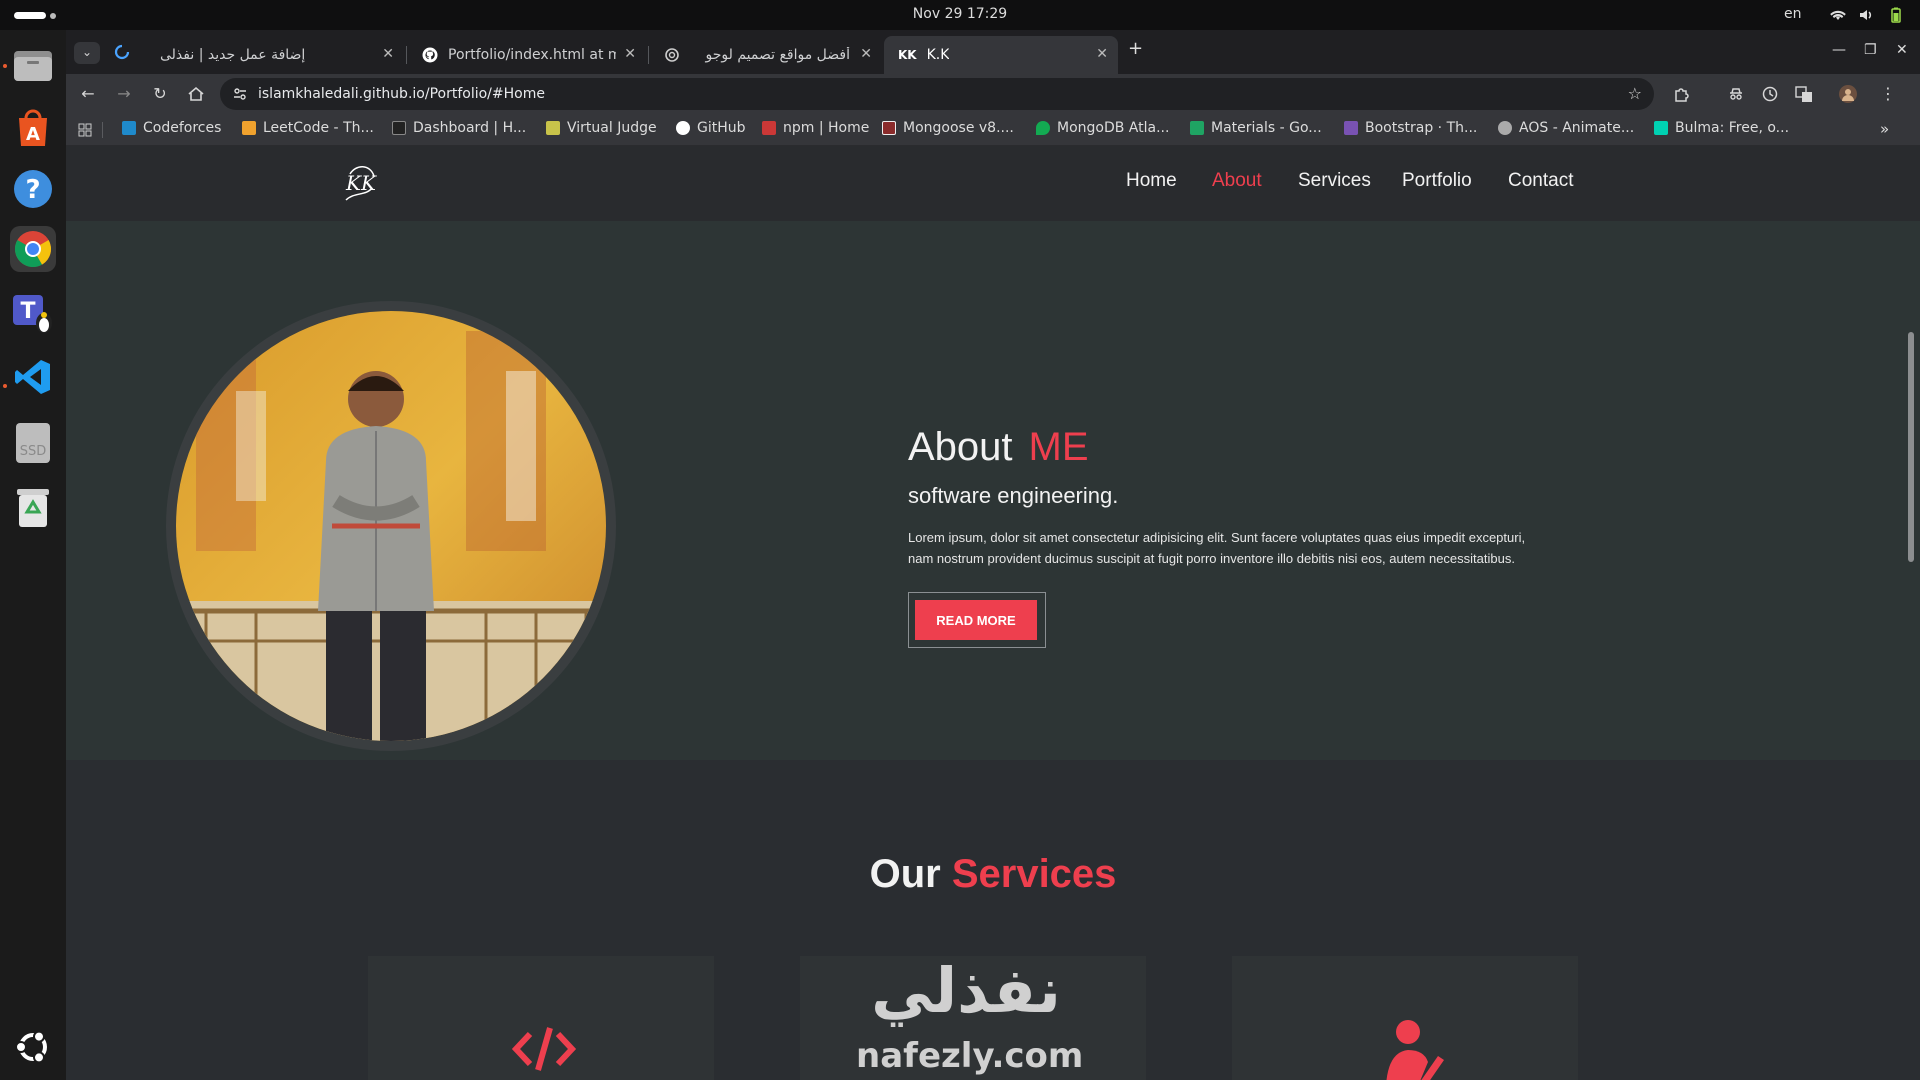  What do you see at coordinates (33, 443) in the screenshot?
I see `ssd-drive-icon: SSD` at bounding box center [33, 443].